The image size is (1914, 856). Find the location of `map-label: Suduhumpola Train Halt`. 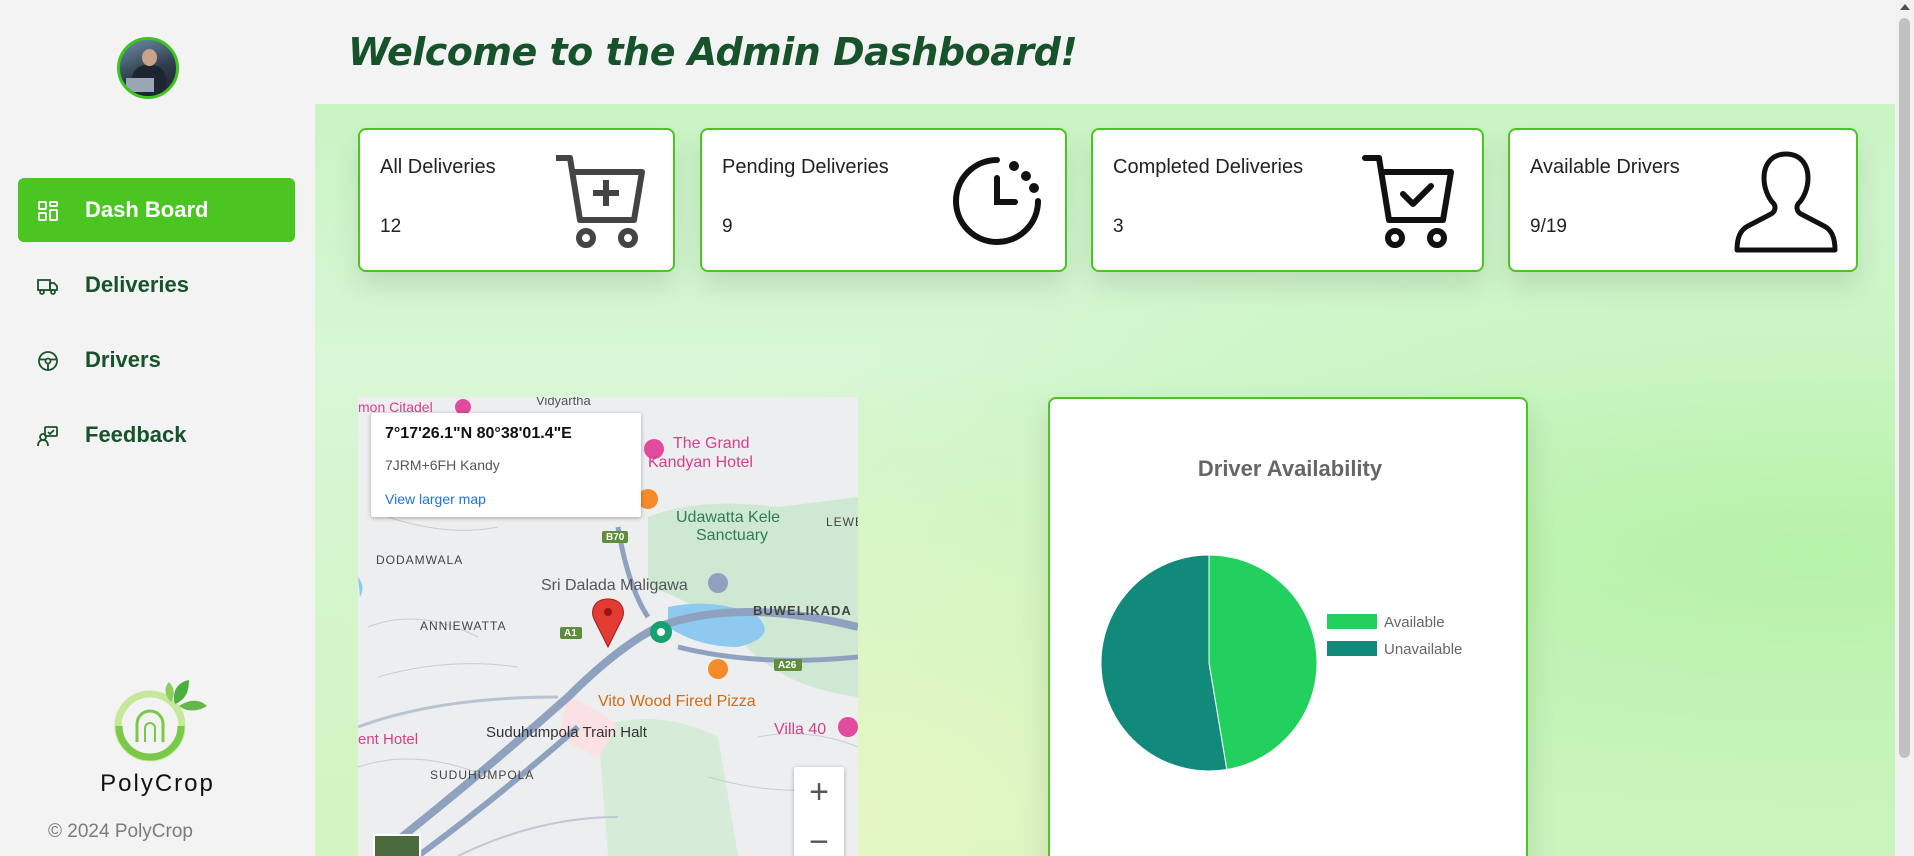

map-label: Suduhumpola Train Halt is located at coordinates (566, 732).